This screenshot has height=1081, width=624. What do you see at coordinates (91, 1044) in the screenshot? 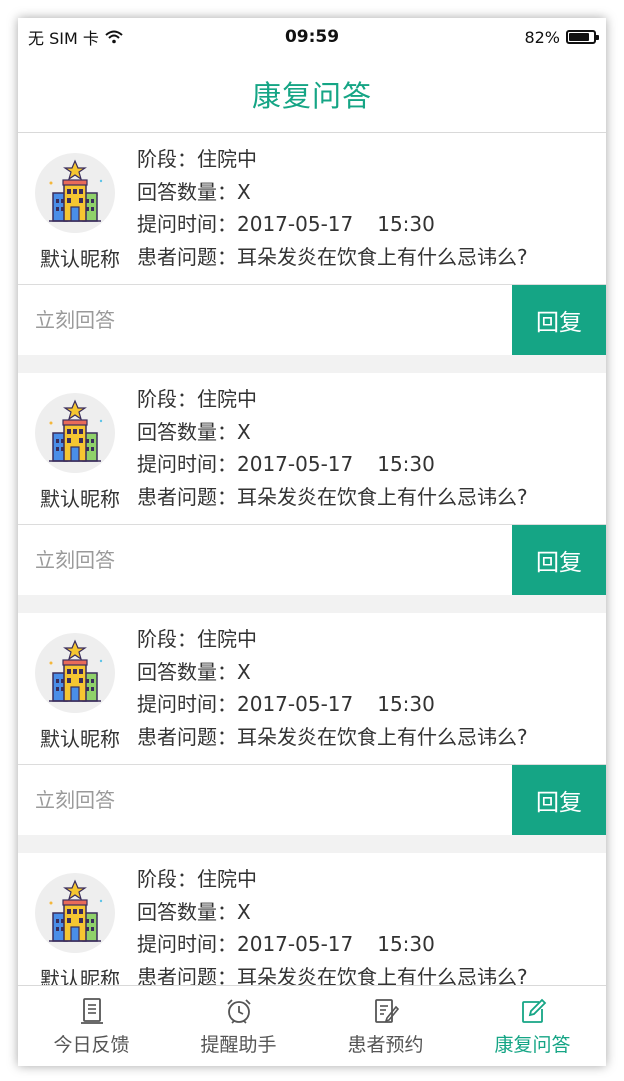
I see `tab-label: 今日反馈` at bounding box center [91, 1044].